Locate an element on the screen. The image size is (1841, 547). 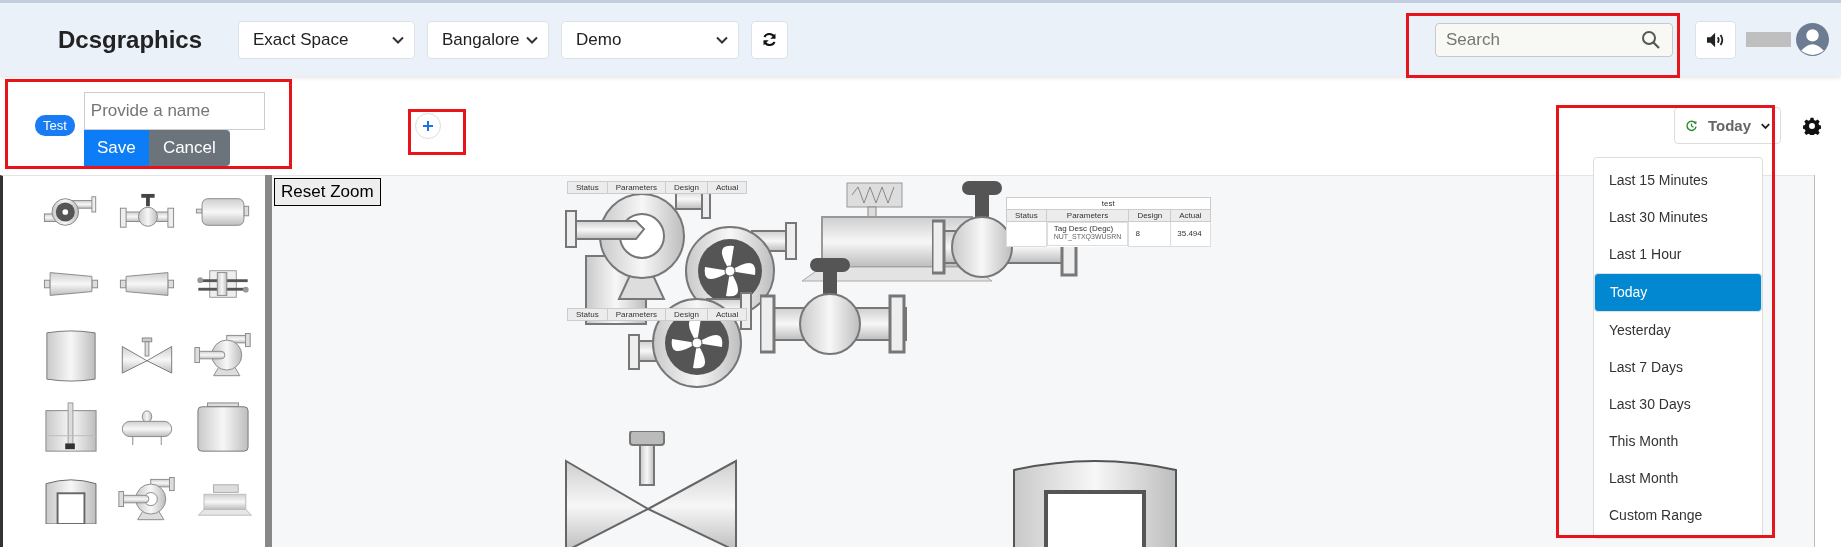
menu-item: Yesterday is located at coordinates (1678, 330).